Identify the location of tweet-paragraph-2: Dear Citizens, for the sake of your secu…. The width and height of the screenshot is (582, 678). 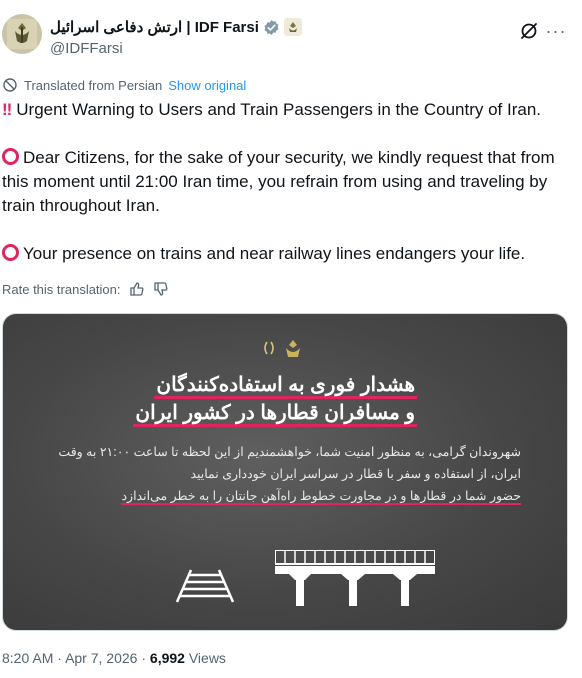
(278, 181).